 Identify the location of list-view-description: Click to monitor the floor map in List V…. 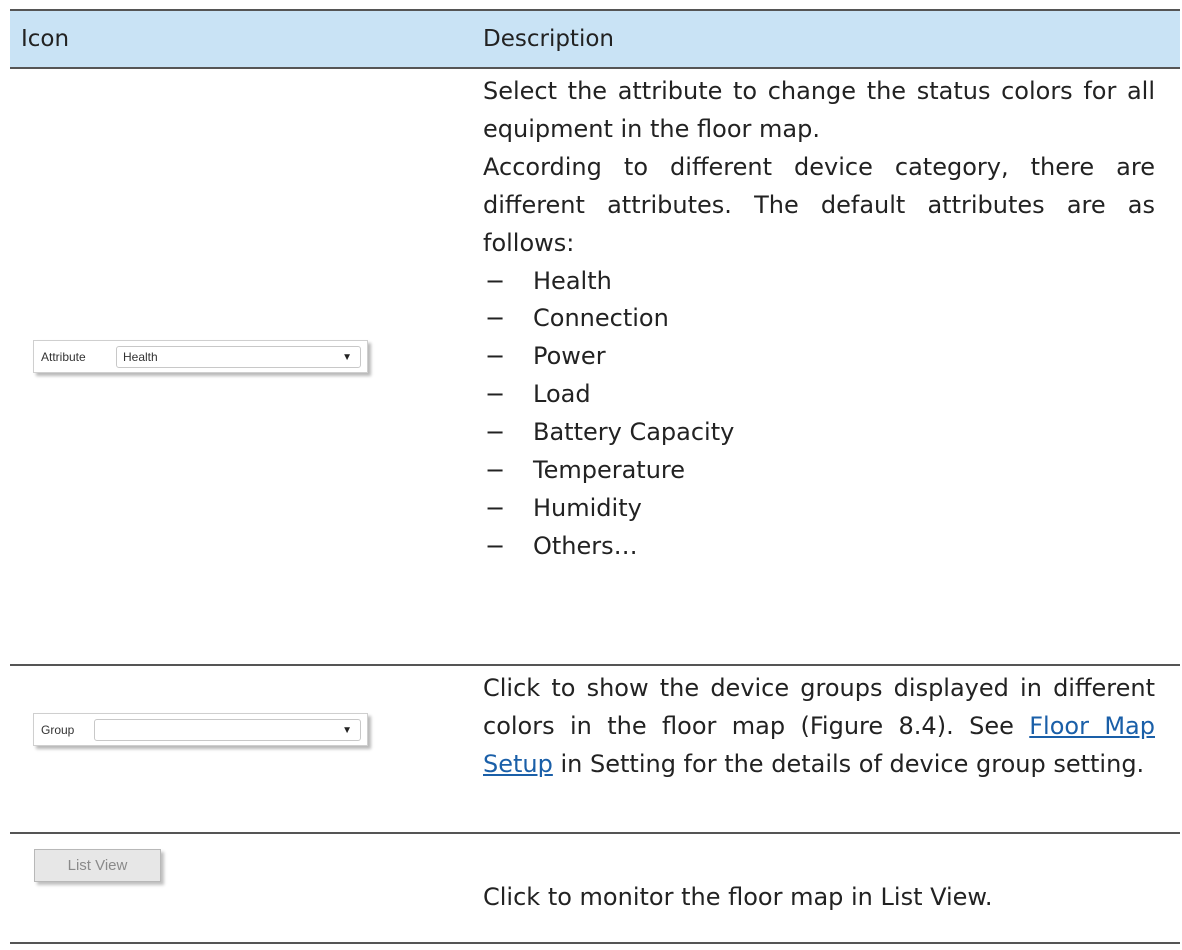
(738, 897).